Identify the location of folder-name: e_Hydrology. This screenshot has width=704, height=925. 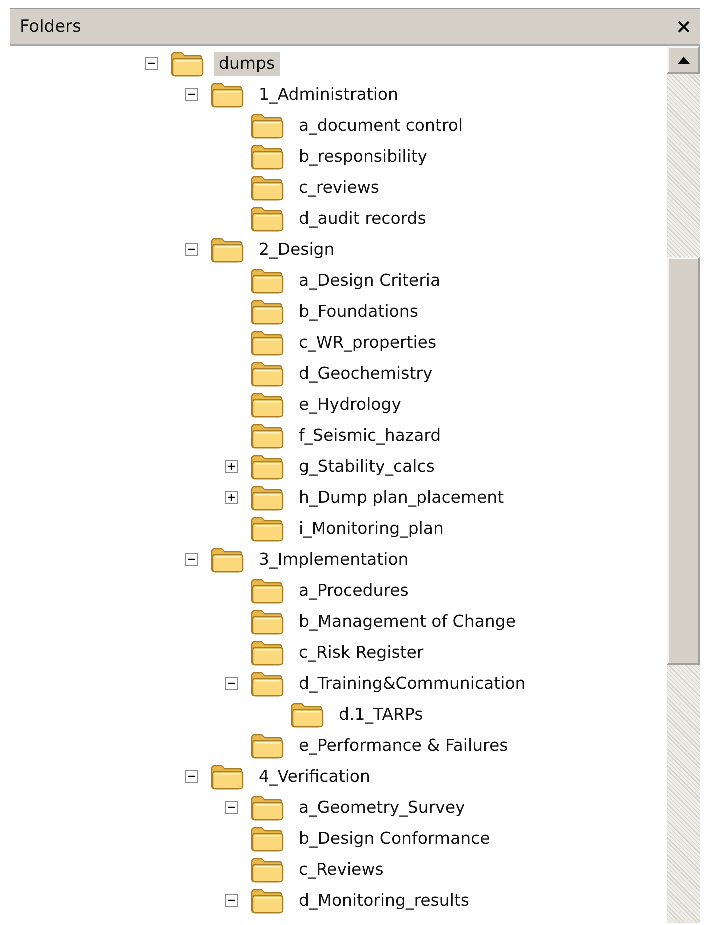
(350, 404).